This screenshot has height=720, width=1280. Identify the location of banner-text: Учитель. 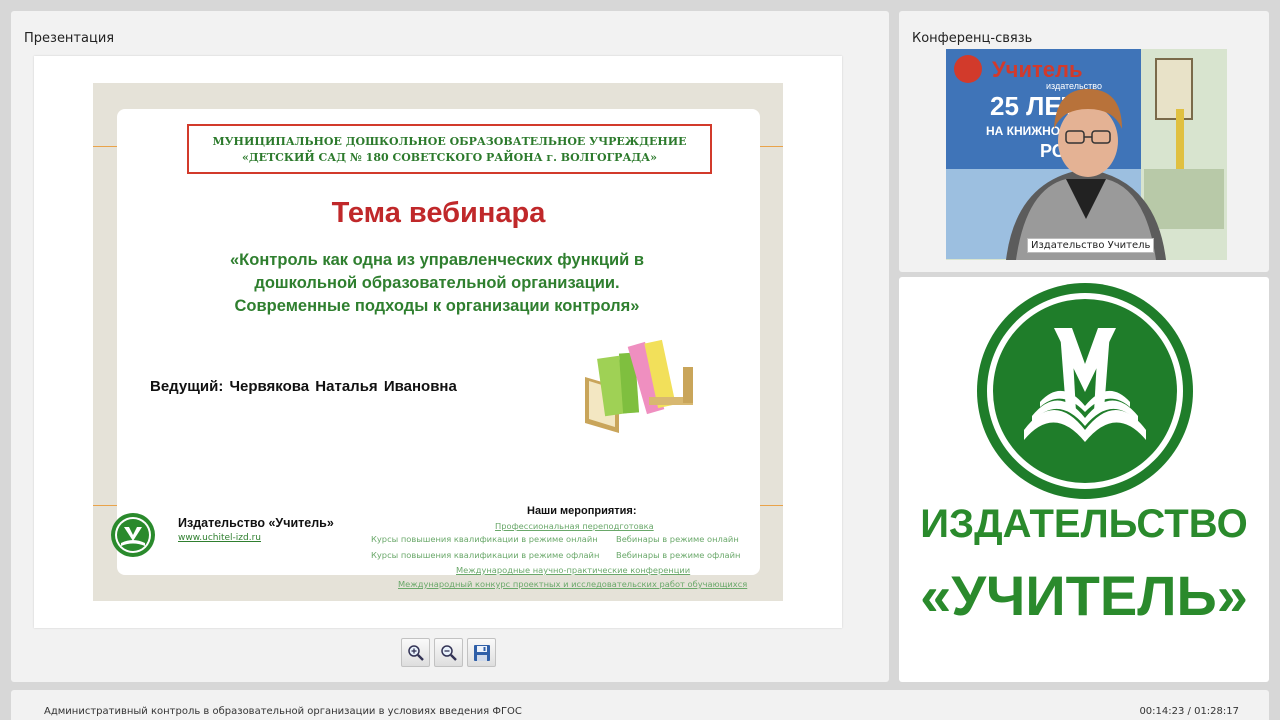
(1037, 69).